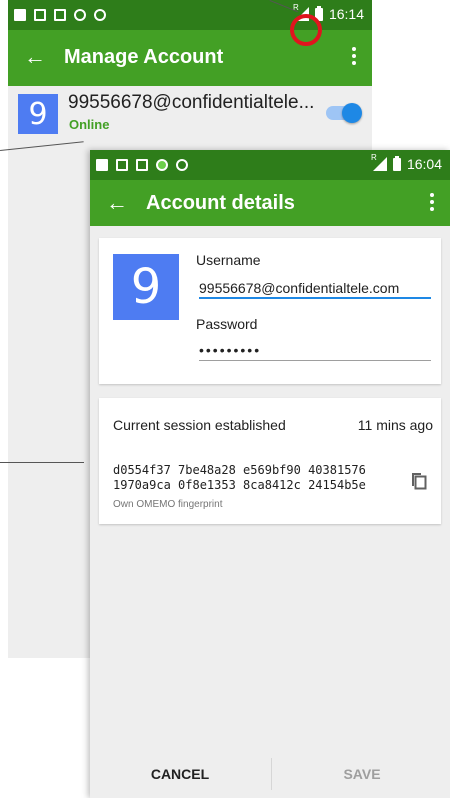 The image size is (450, 798). What do you see at coordinates (315, 360) in the screenshot?
I see `password-underline` at bounding box center [315, 360].